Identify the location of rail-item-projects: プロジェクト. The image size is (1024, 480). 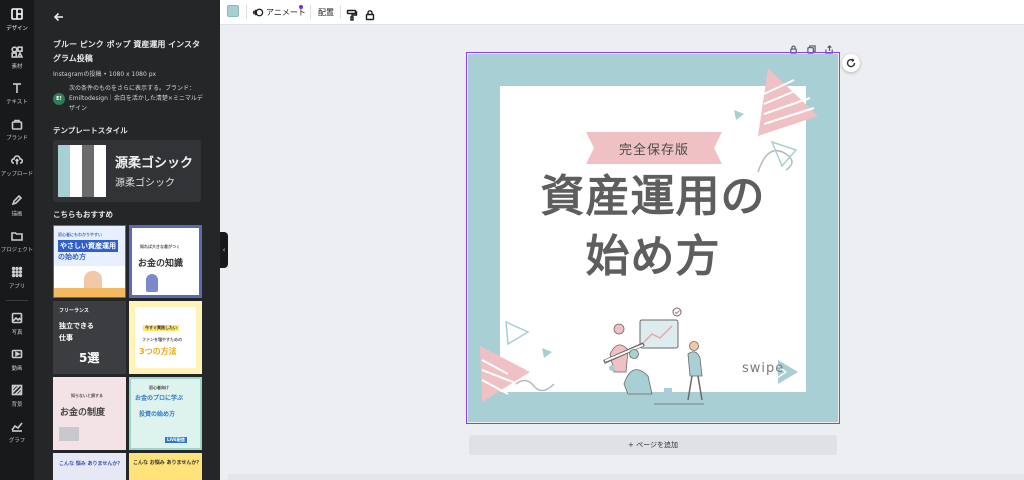
(17, 241).